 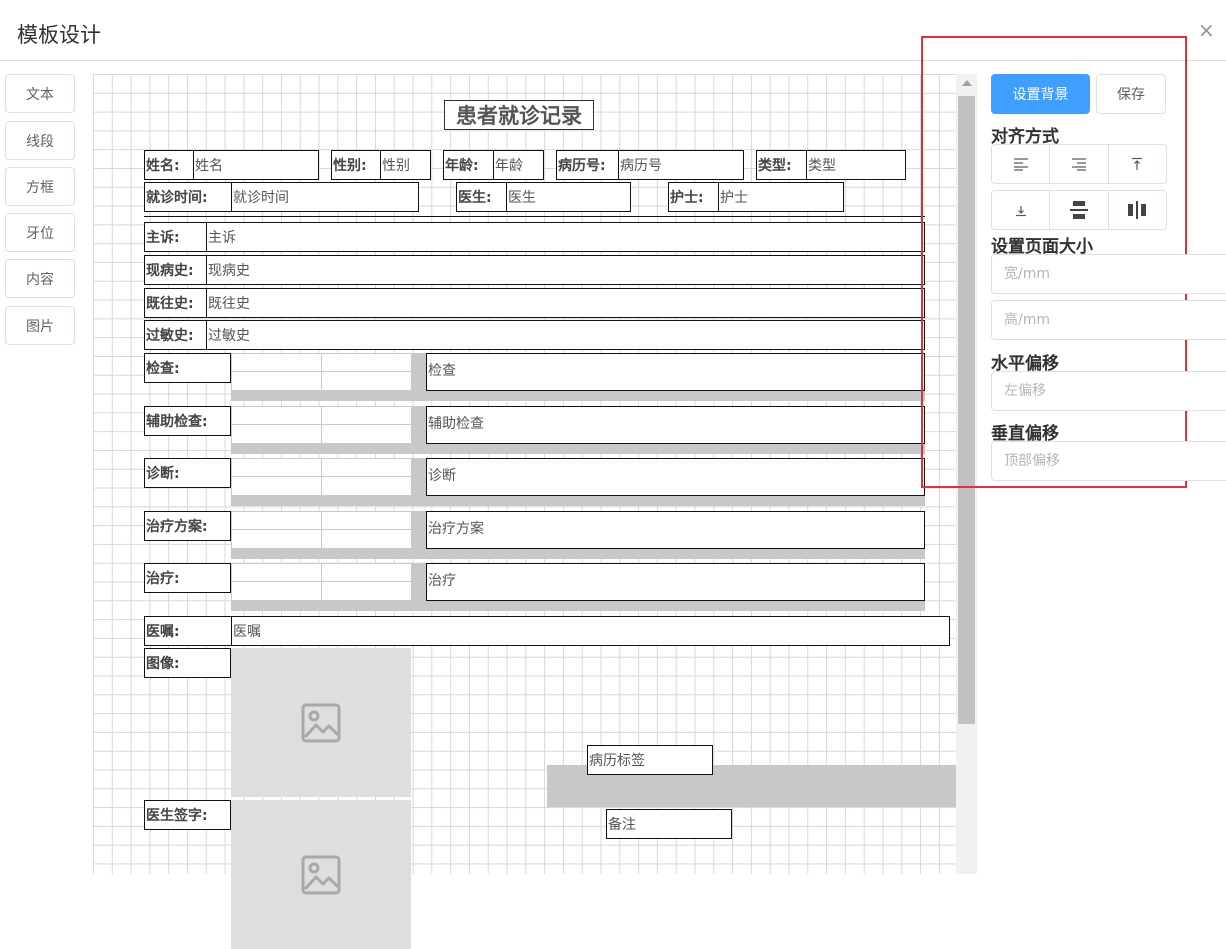 What do you see at coordinates (534, 216) in the screenshot?
I see `separator-line` at bounding box center [534, 216].